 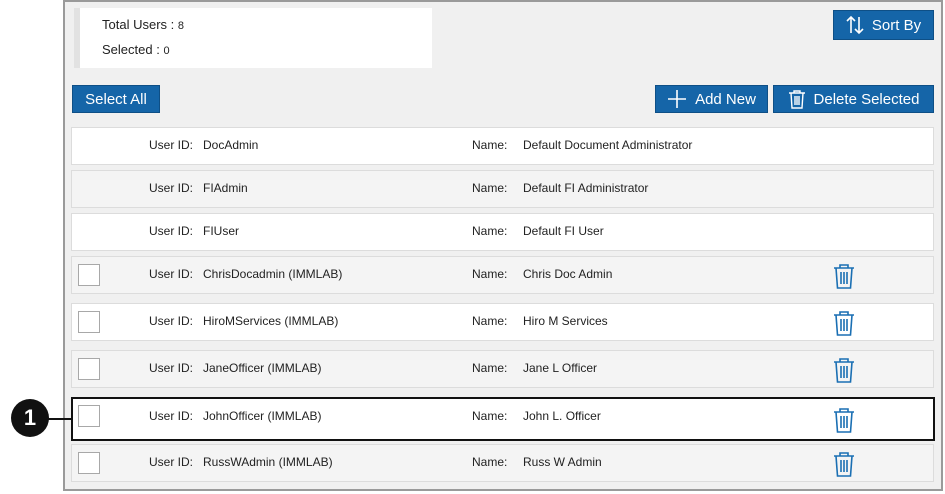 I want to click on name-value: Chris Doc Admin, so click(x=568, y=274).